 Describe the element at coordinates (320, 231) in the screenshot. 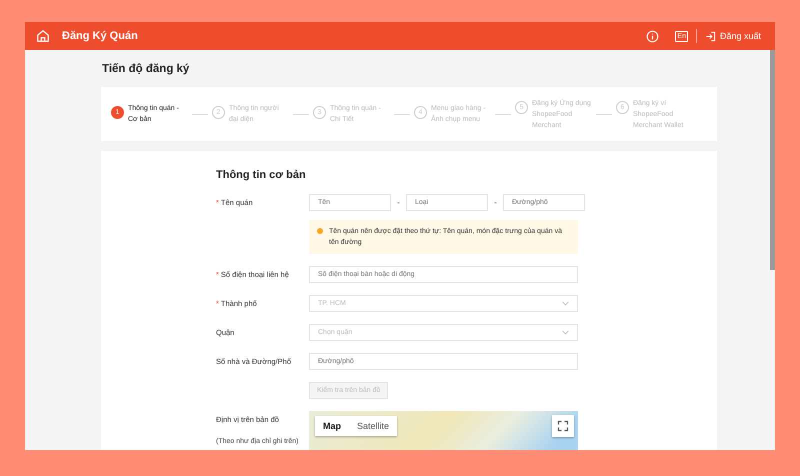

I see `warning-icon` at that location.